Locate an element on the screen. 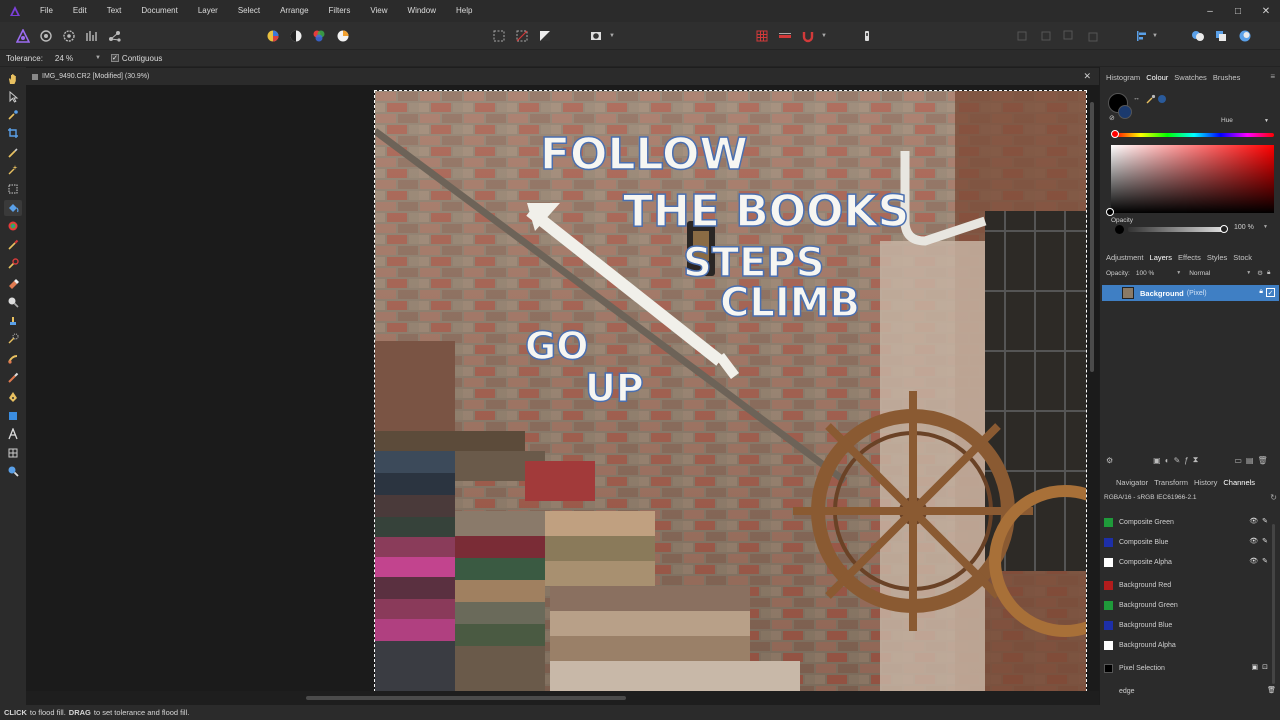 The image size is (1280, 720). hue-slider-handle is located at coordinates (1115, 134).